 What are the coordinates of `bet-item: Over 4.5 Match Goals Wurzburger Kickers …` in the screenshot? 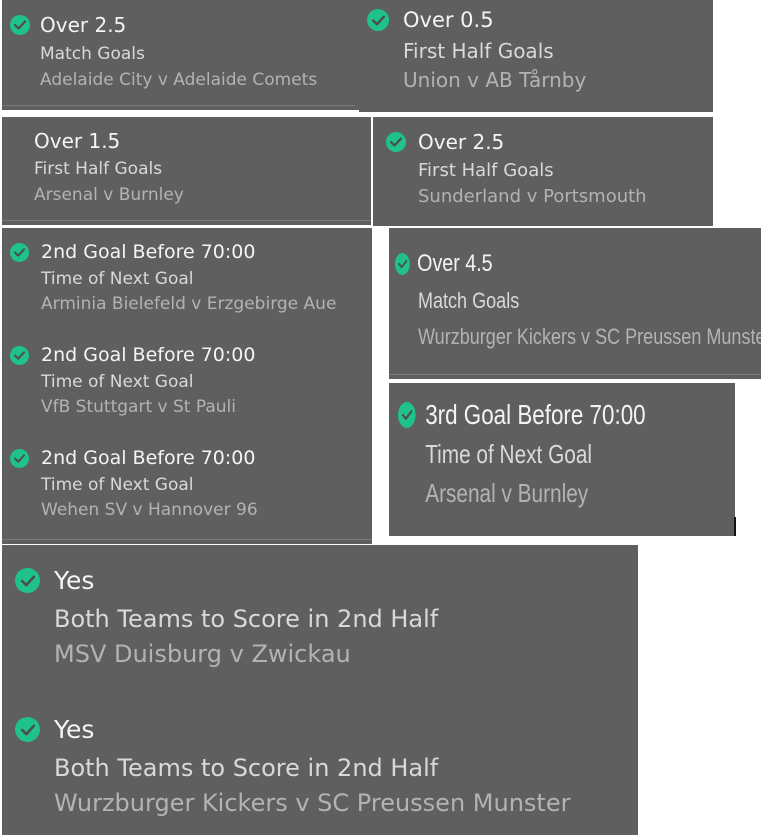 It's located at (578, 300).